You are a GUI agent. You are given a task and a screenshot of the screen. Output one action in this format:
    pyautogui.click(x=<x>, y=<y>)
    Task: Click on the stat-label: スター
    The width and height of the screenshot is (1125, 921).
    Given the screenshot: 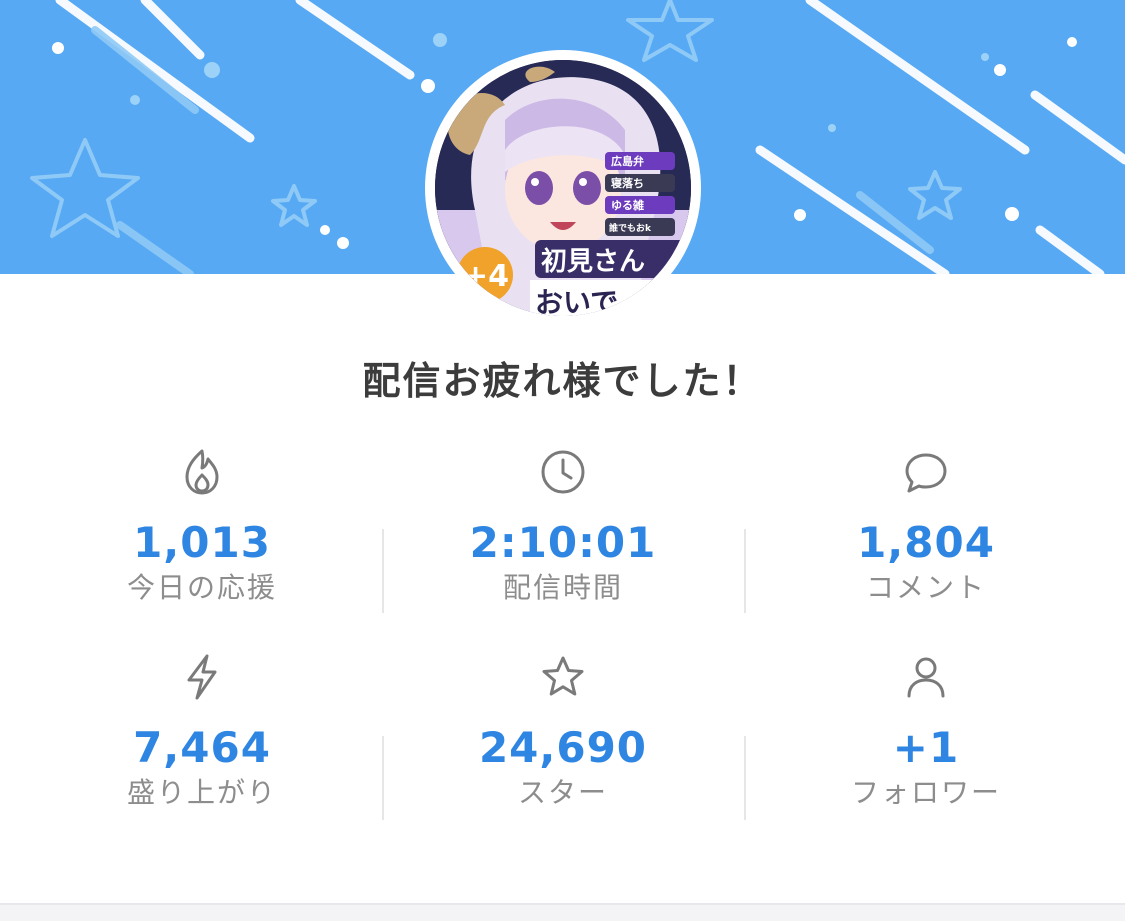 What is the action you would take?
    pyautogui.click(x=562, y=792)
    